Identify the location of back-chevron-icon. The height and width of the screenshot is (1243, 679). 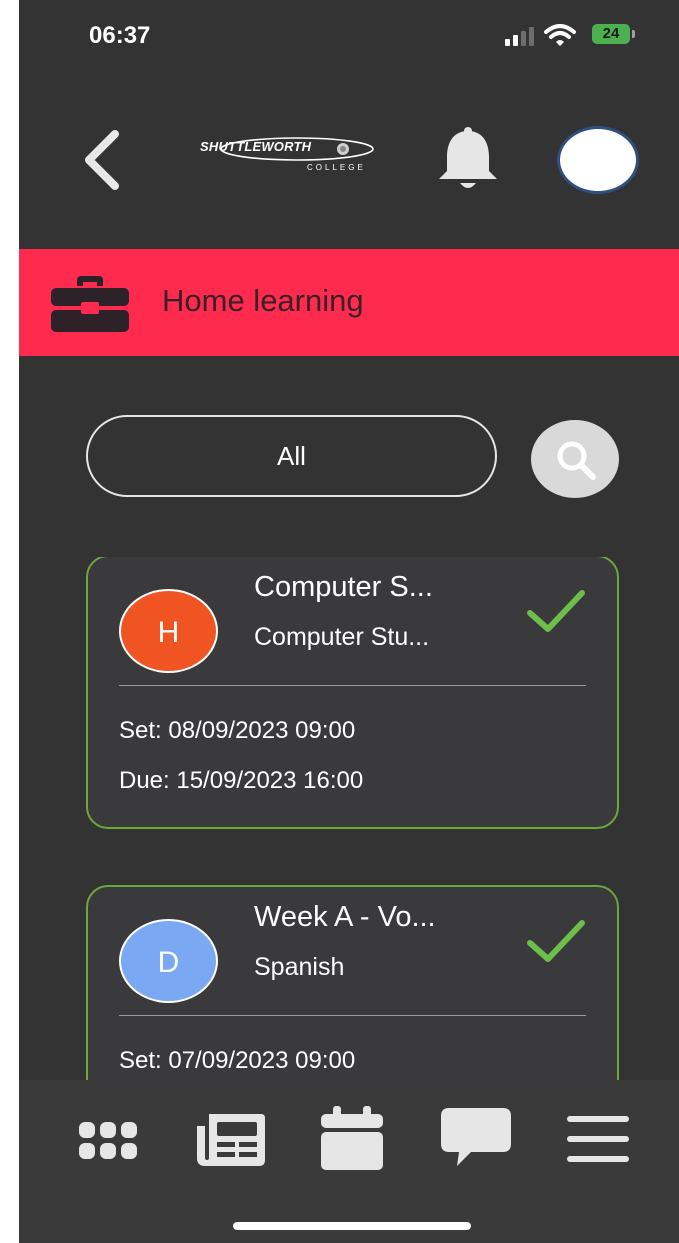
(101, 160).